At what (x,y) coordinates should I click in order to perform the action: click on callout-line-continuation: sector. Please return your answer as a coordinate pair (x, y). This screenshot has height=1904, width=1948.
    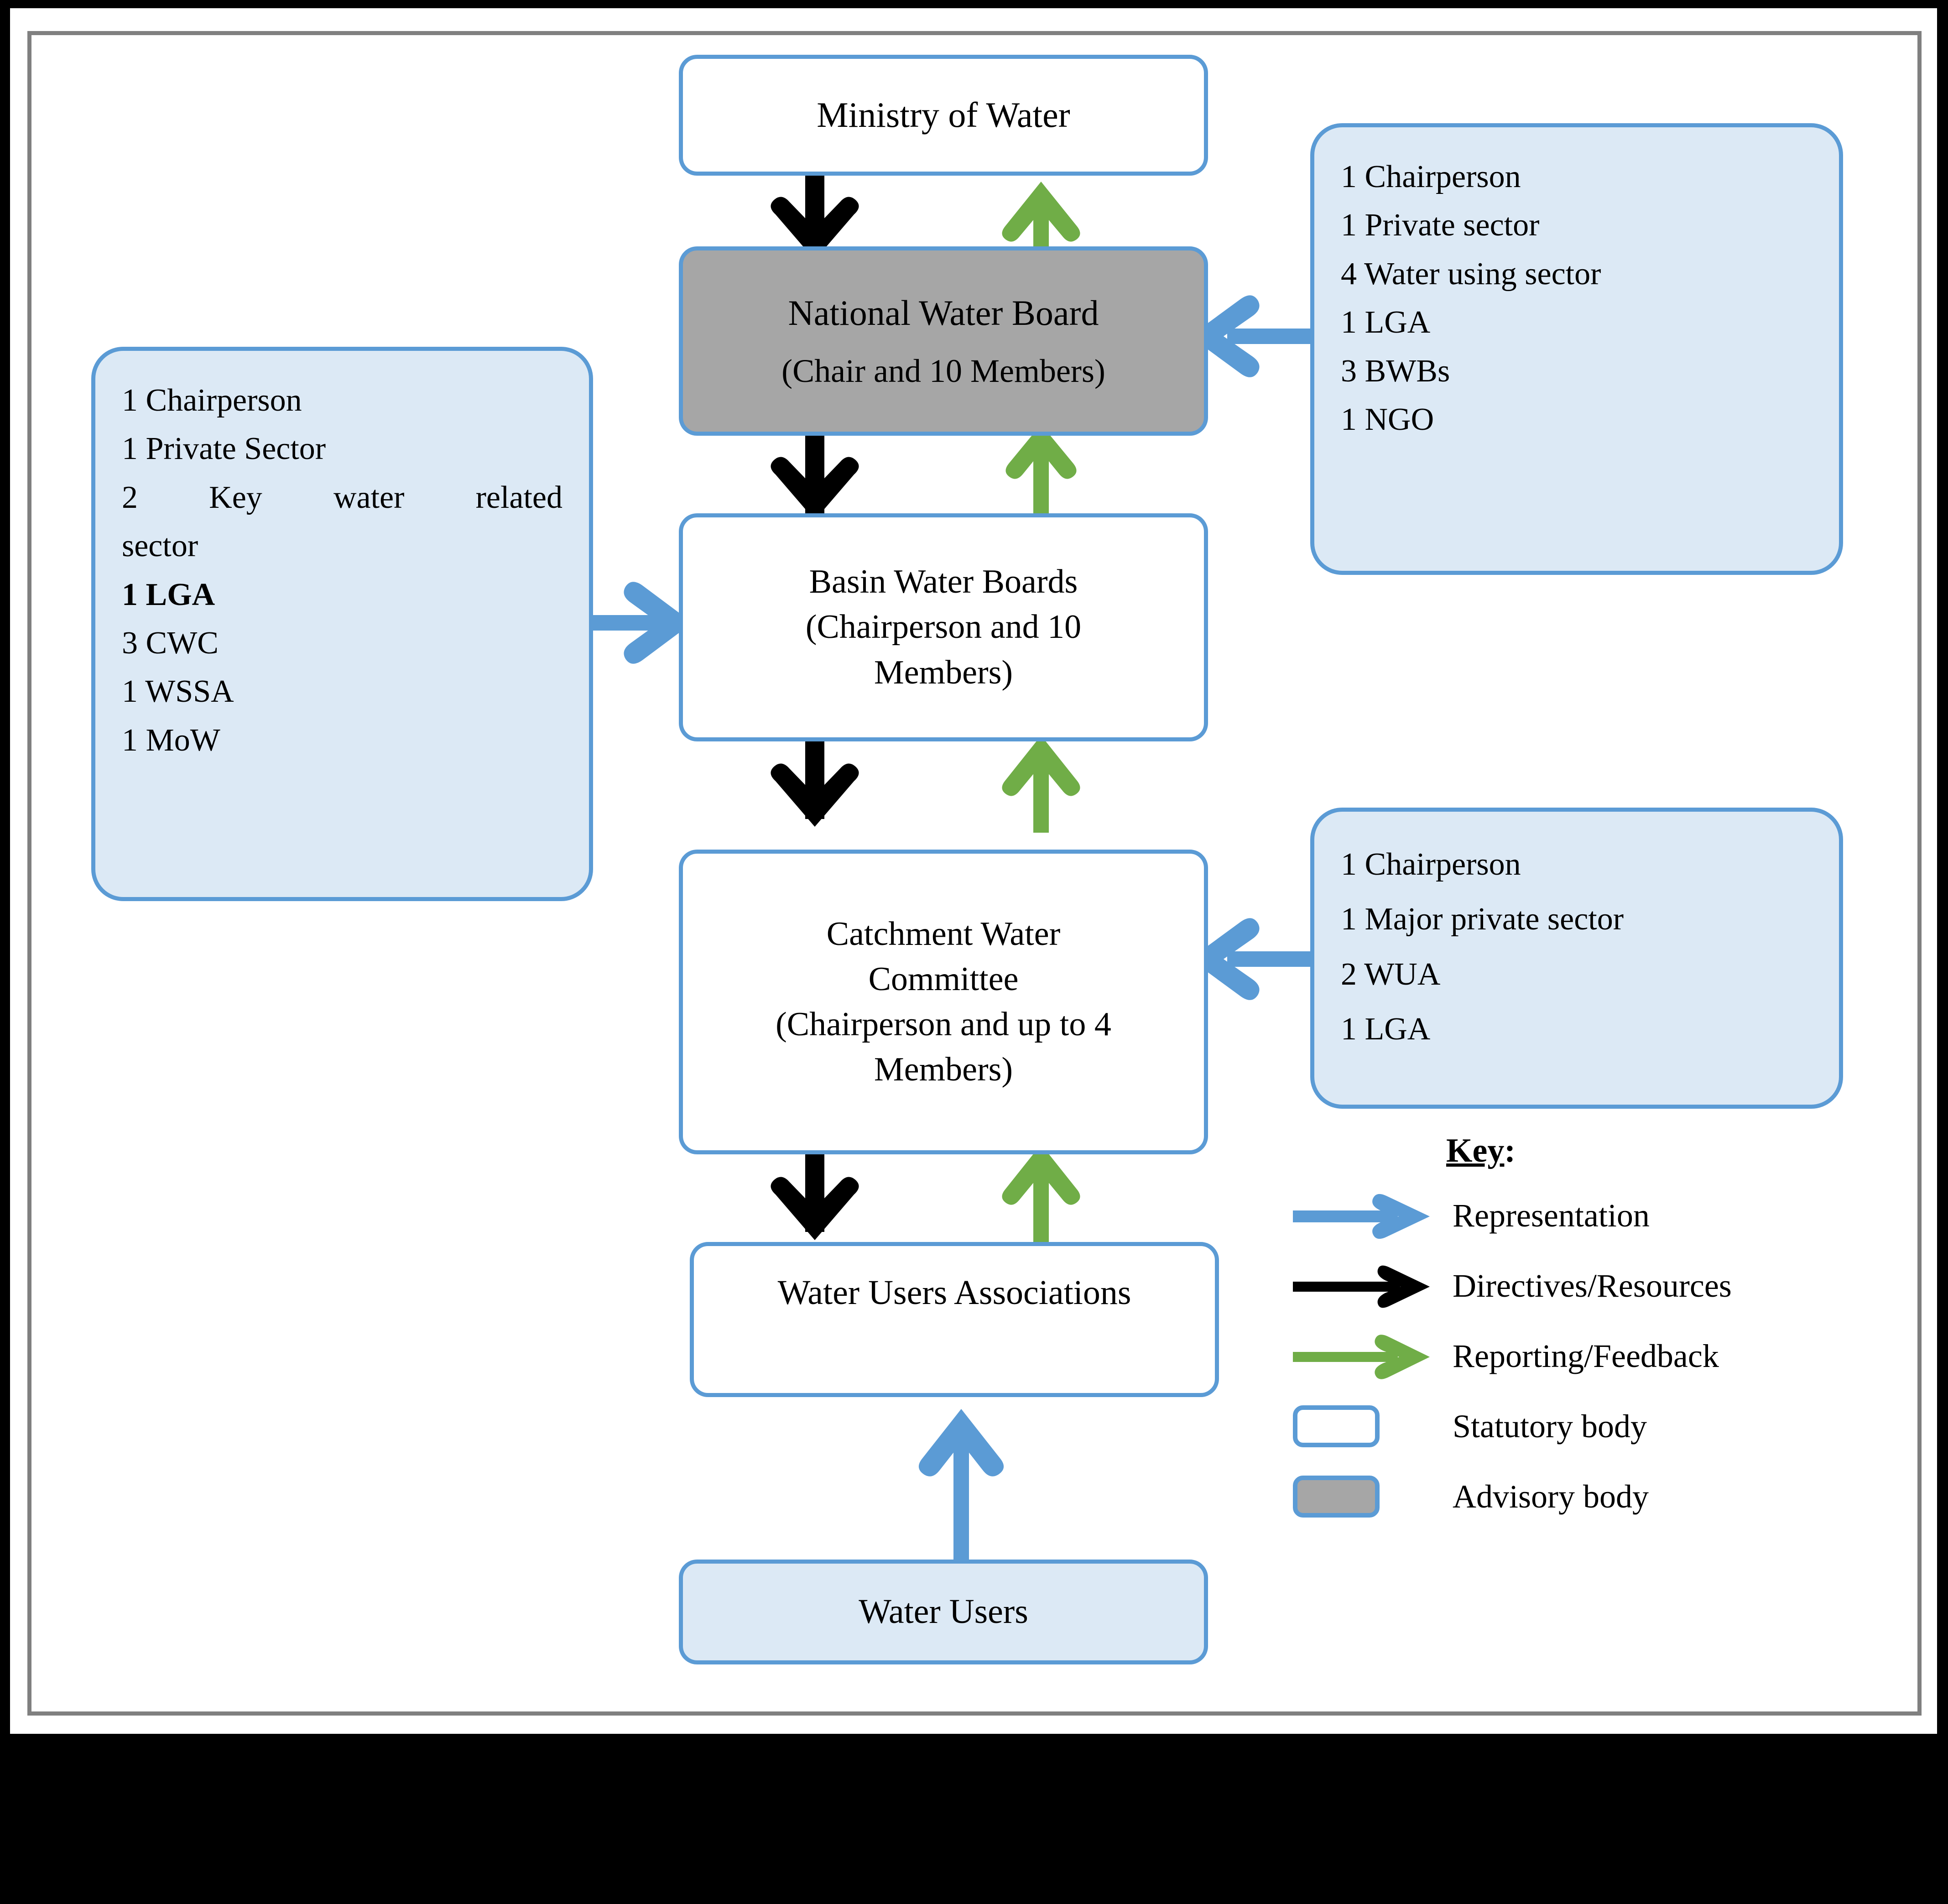
    Looking at the image, I should click on (160, 546).